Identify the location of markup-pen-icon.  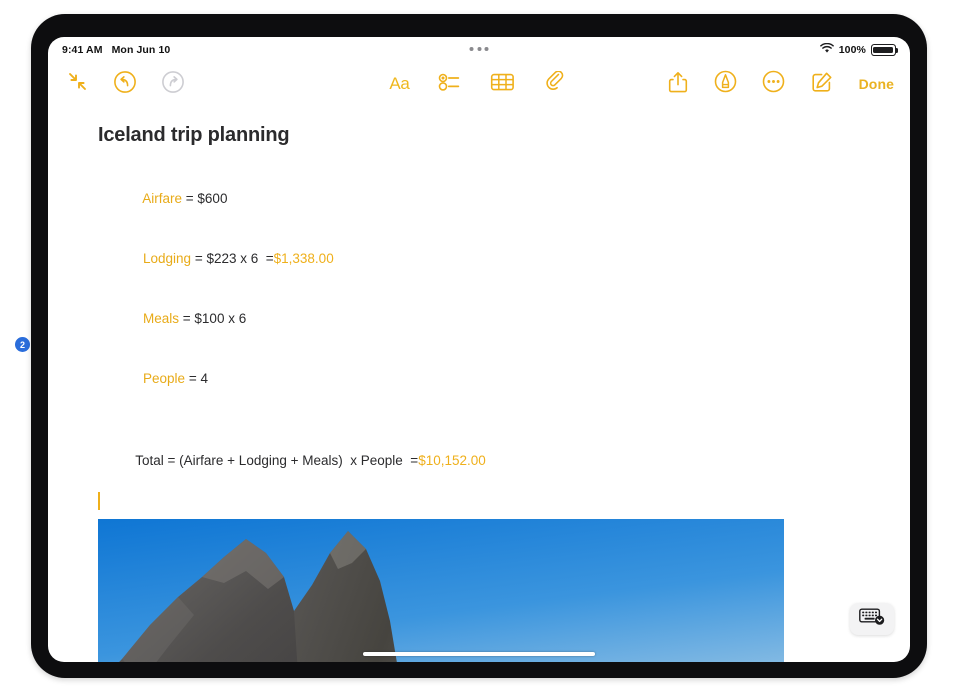
(725, 84).